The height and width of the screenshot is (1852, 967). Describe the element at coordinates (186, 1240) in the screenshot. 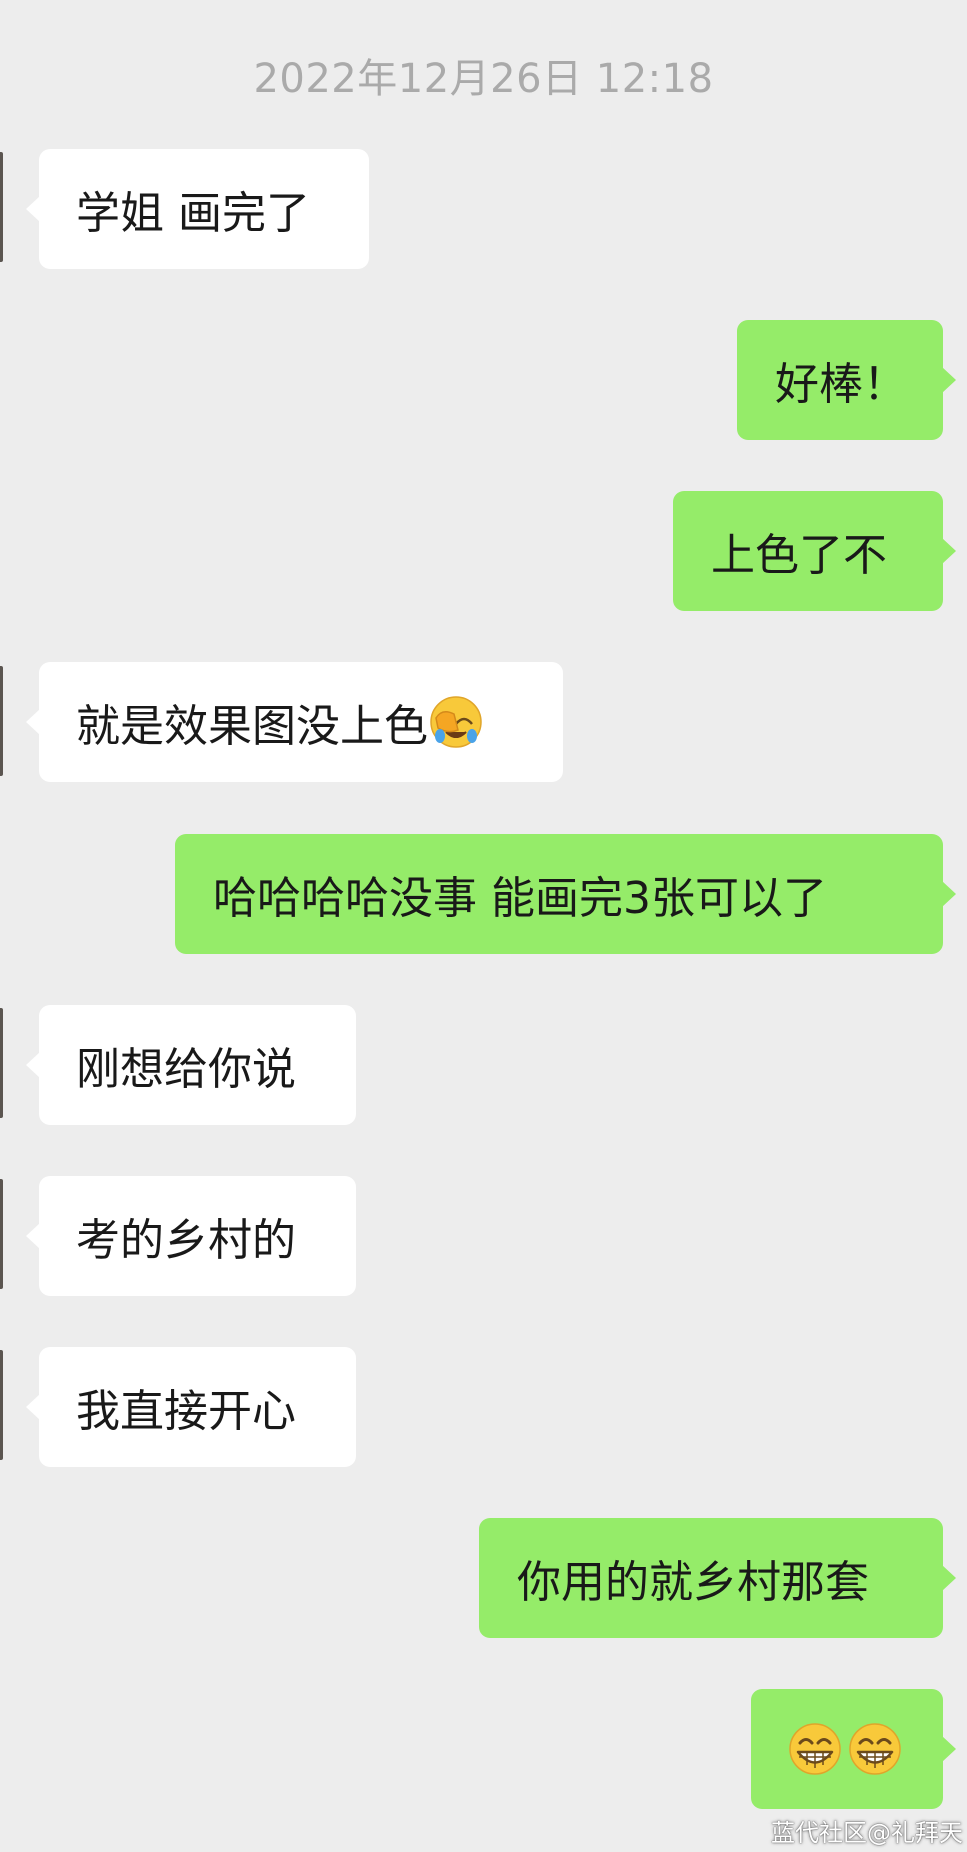

I see `message-text: 考的乡村的` at that location.